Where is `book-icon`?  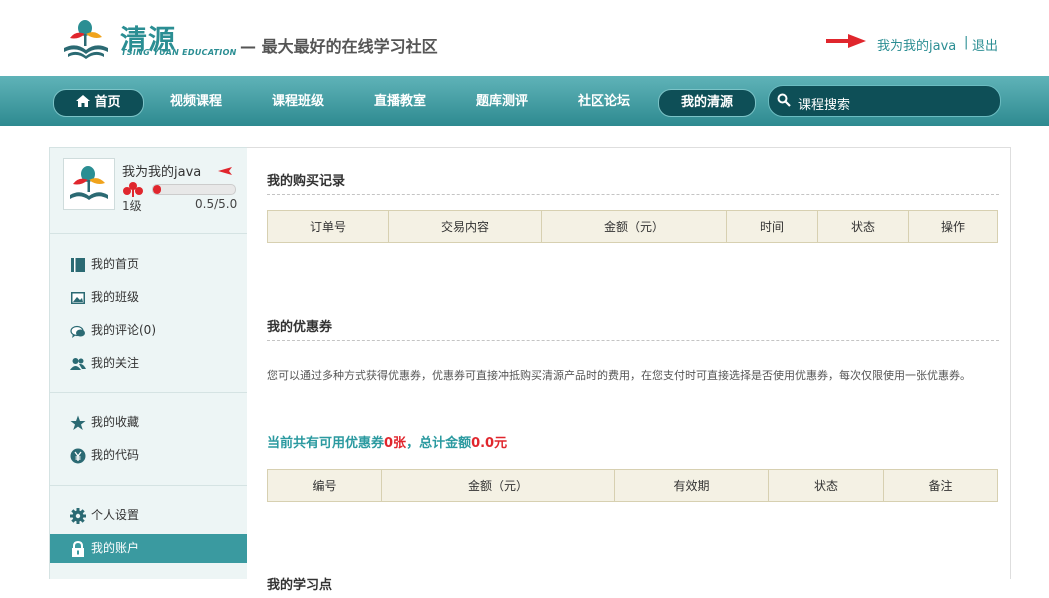 book-icon is located at coordinates (78, 265).